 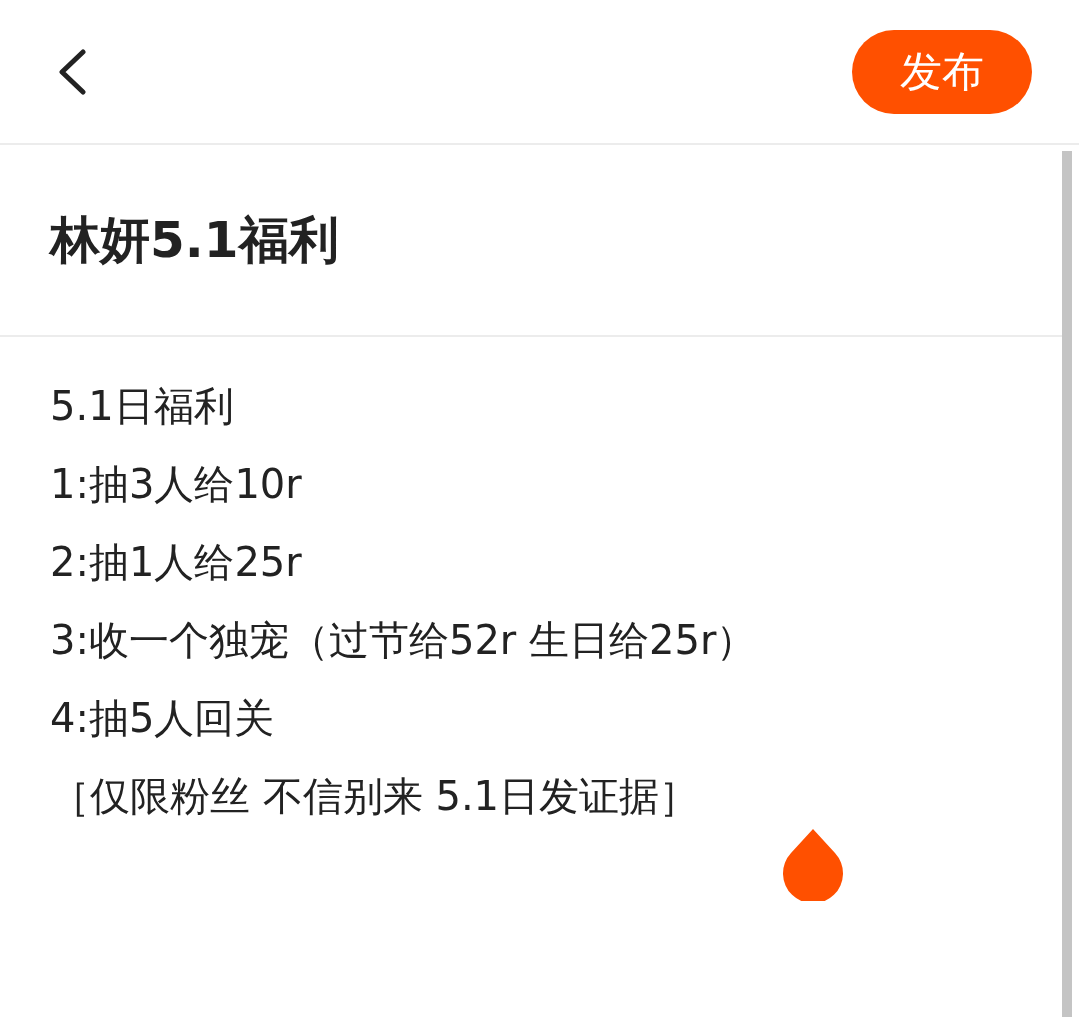 What do you see at coordinates (163, 718) in the screenshot?
I see `body-text-line: 4:抽5人回关` at bounding box center [163, 718].